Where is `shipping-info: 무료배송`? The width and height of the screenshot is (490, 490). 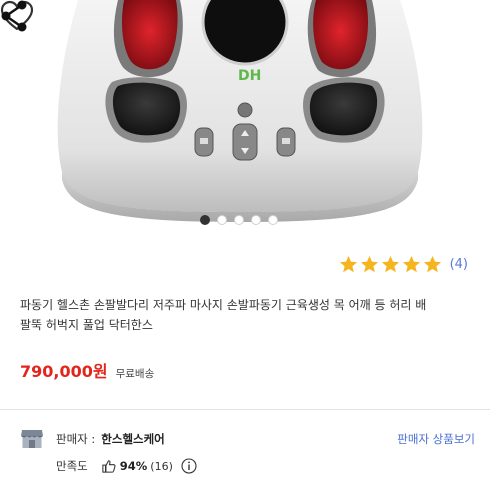 shipping-info: 무료배송 is located at coordinates (135, 374).